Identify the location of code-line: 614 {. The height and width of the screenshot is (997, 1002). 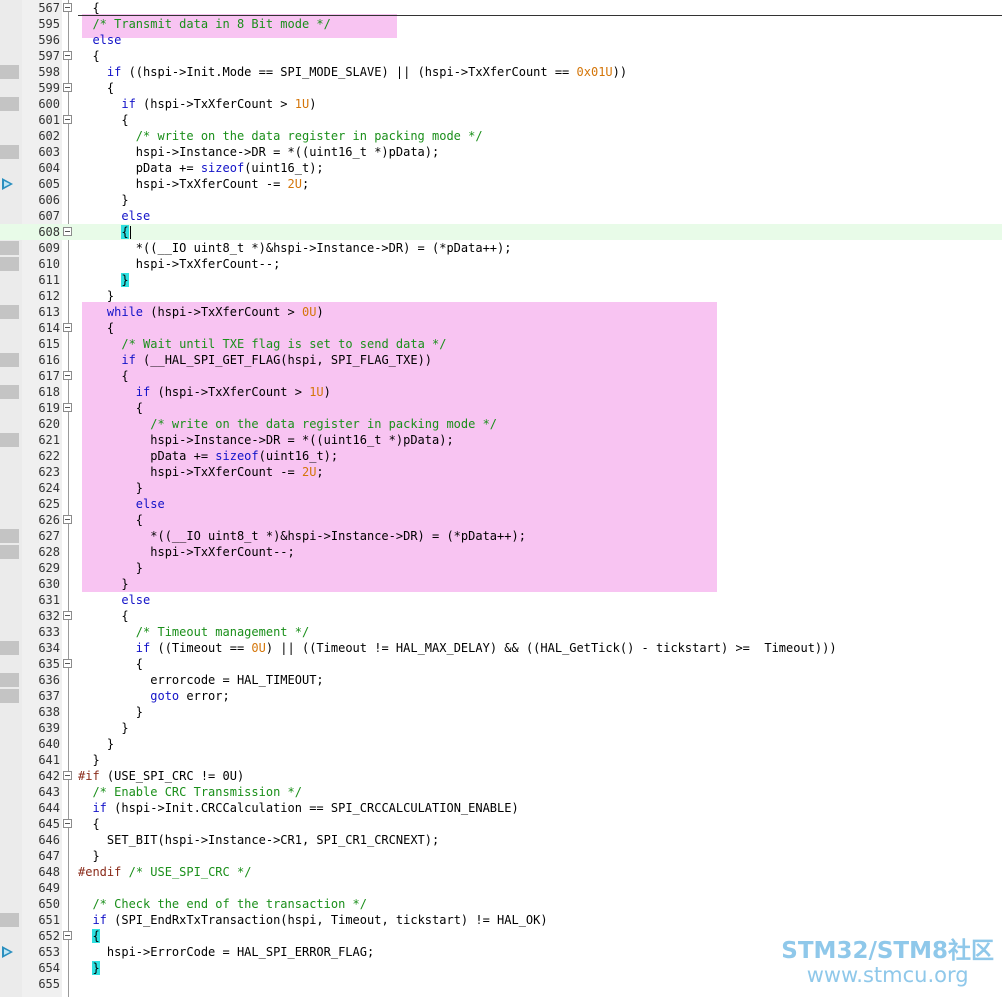
(501, 328).